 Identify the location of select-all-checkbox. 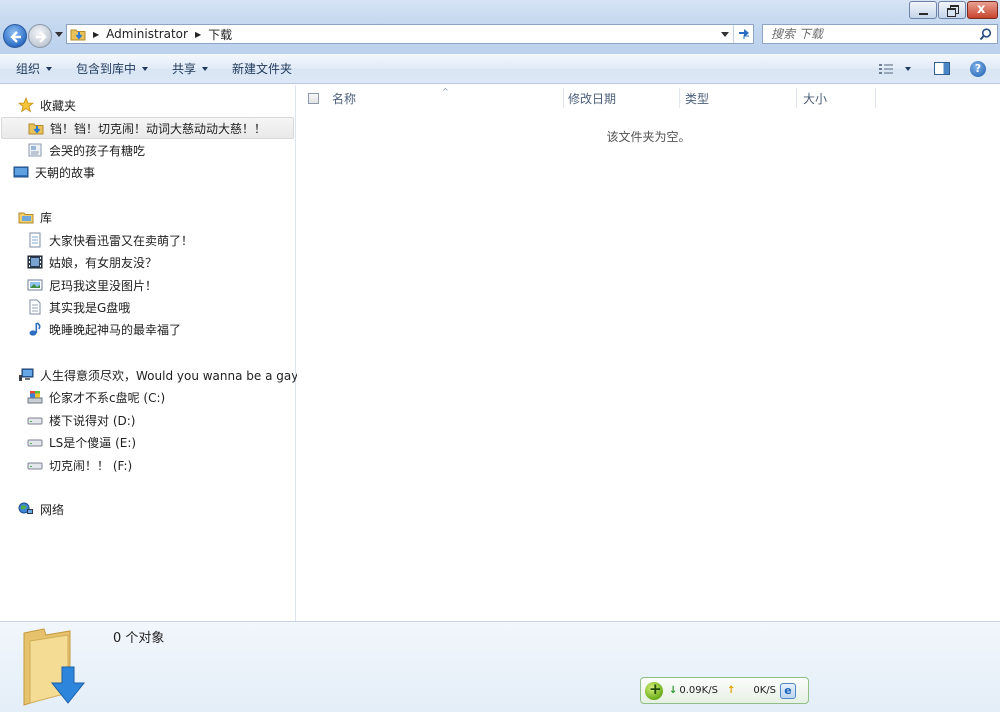
(313, 98).